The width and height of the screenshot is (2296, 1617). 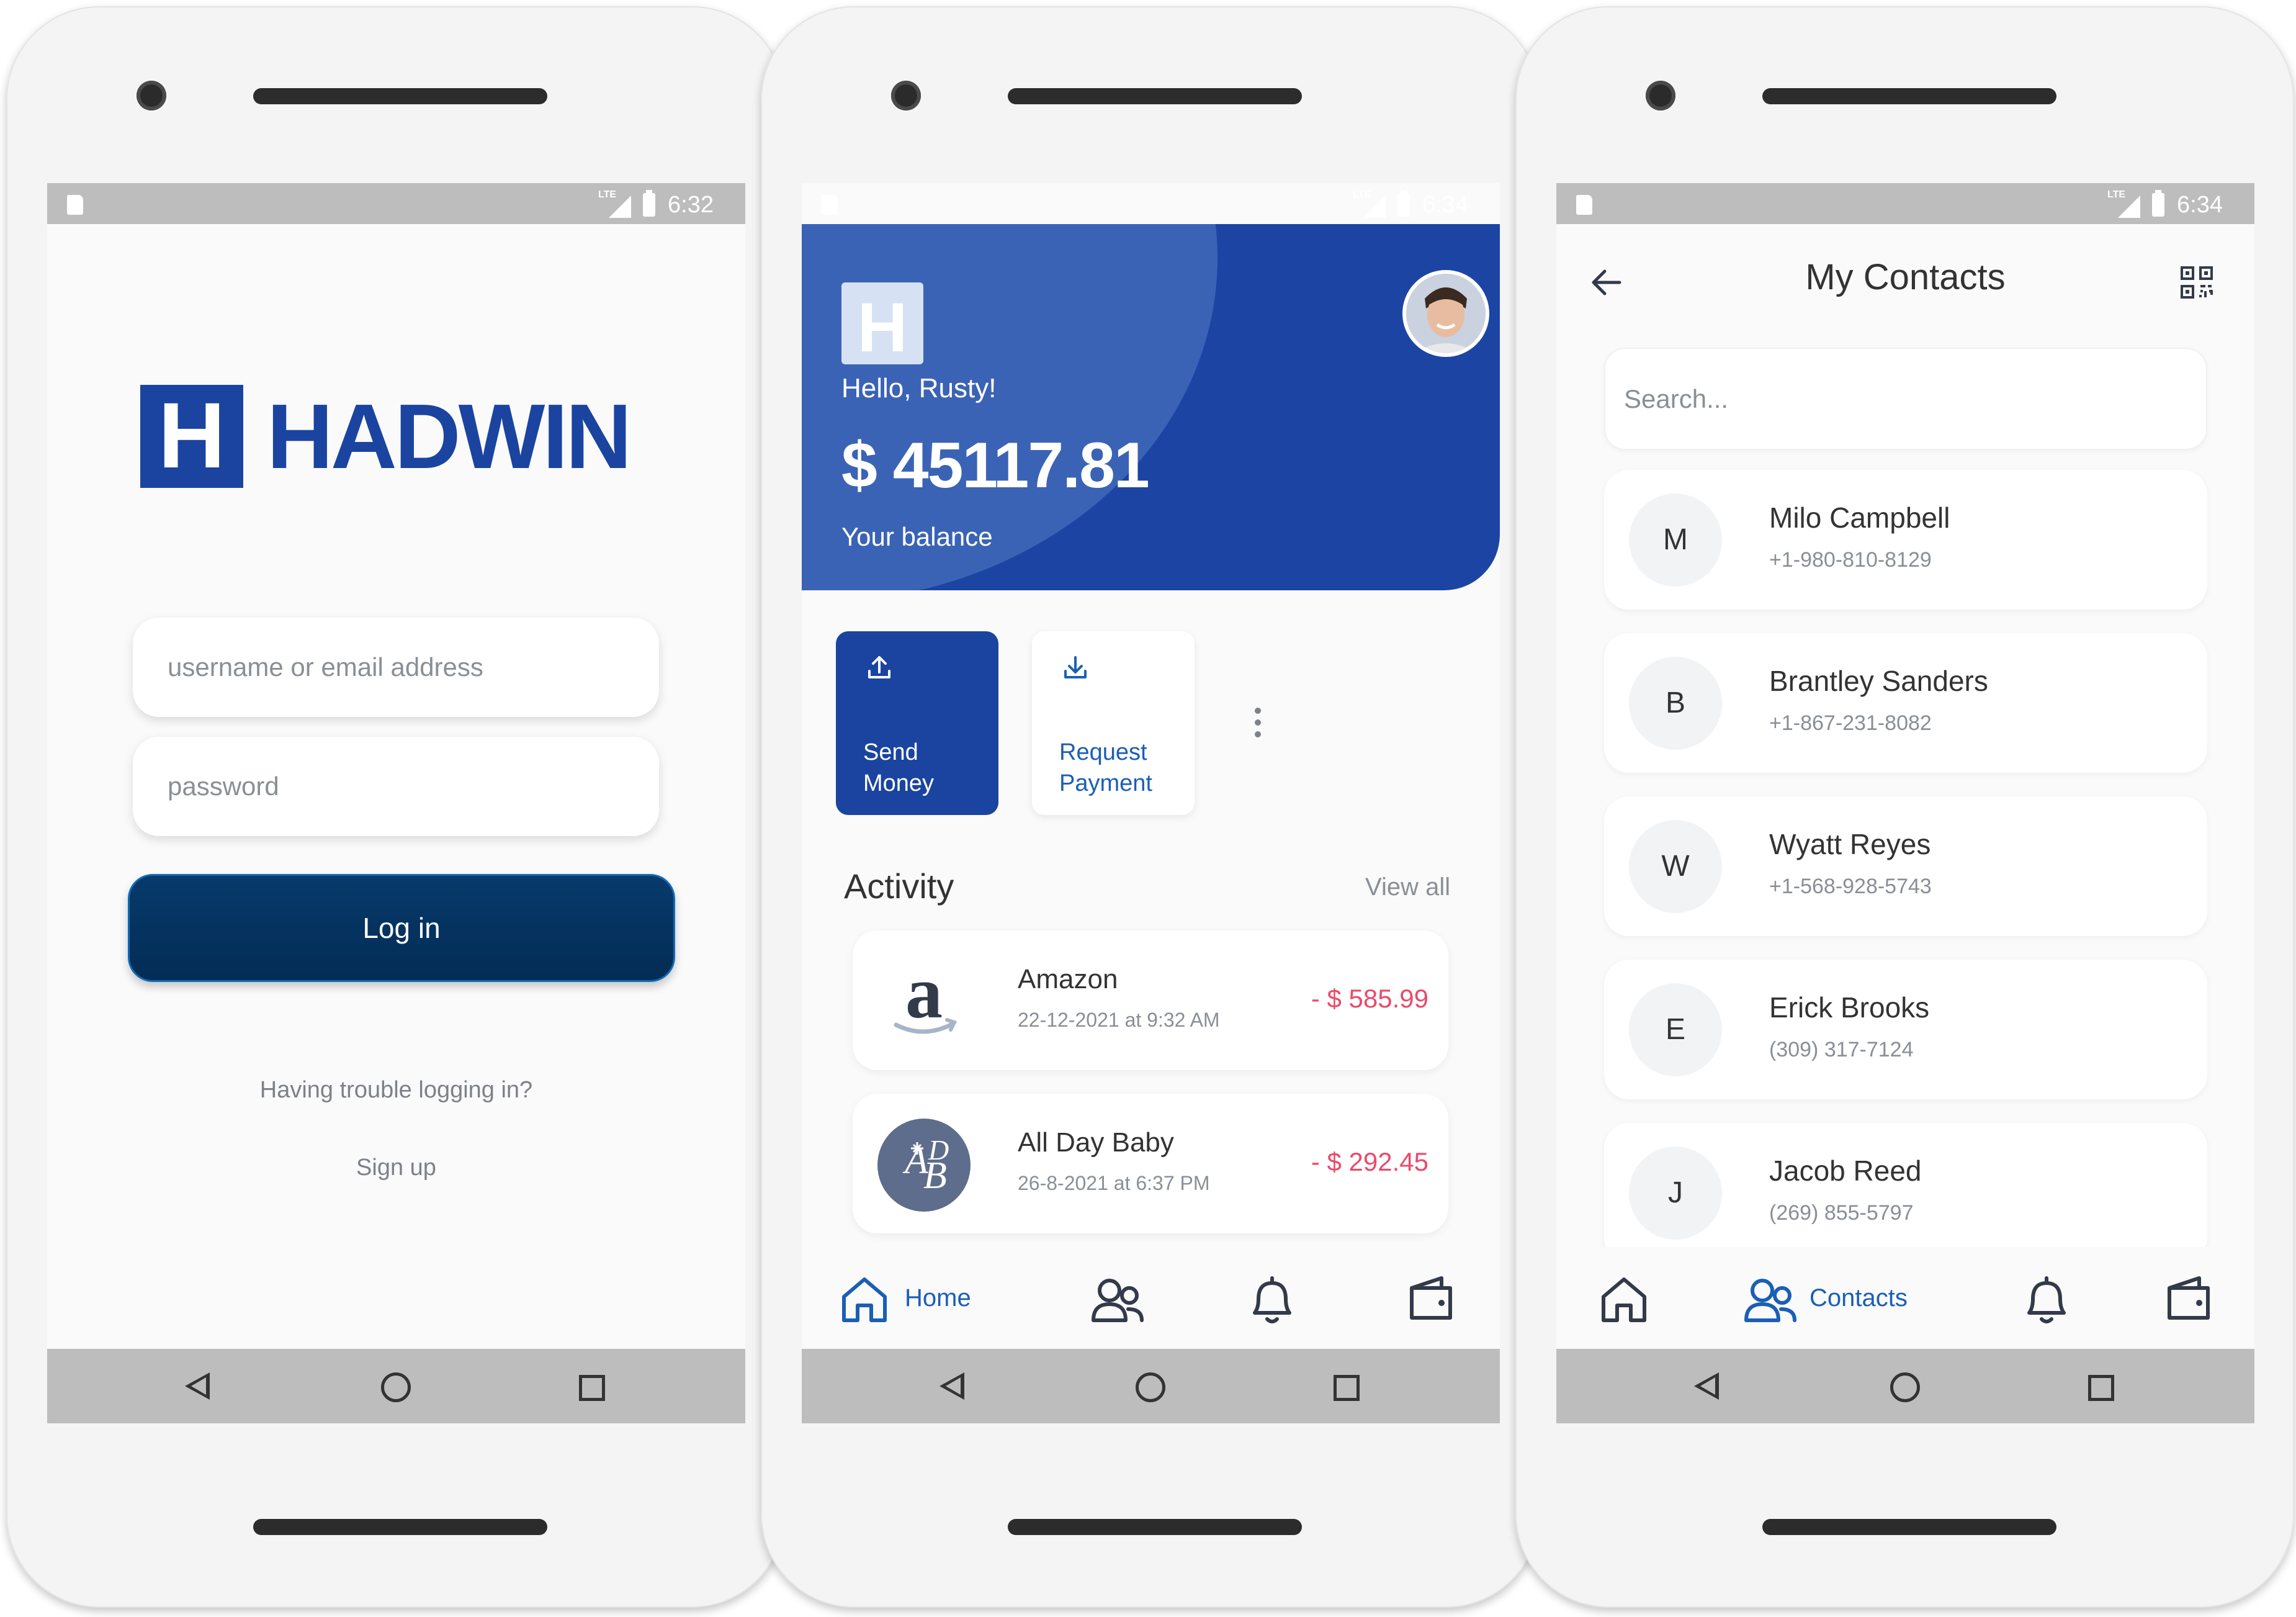 I want to click on contact-row: M Milo Campbell +1-980-810-8129, so click(x=1905, y=540).